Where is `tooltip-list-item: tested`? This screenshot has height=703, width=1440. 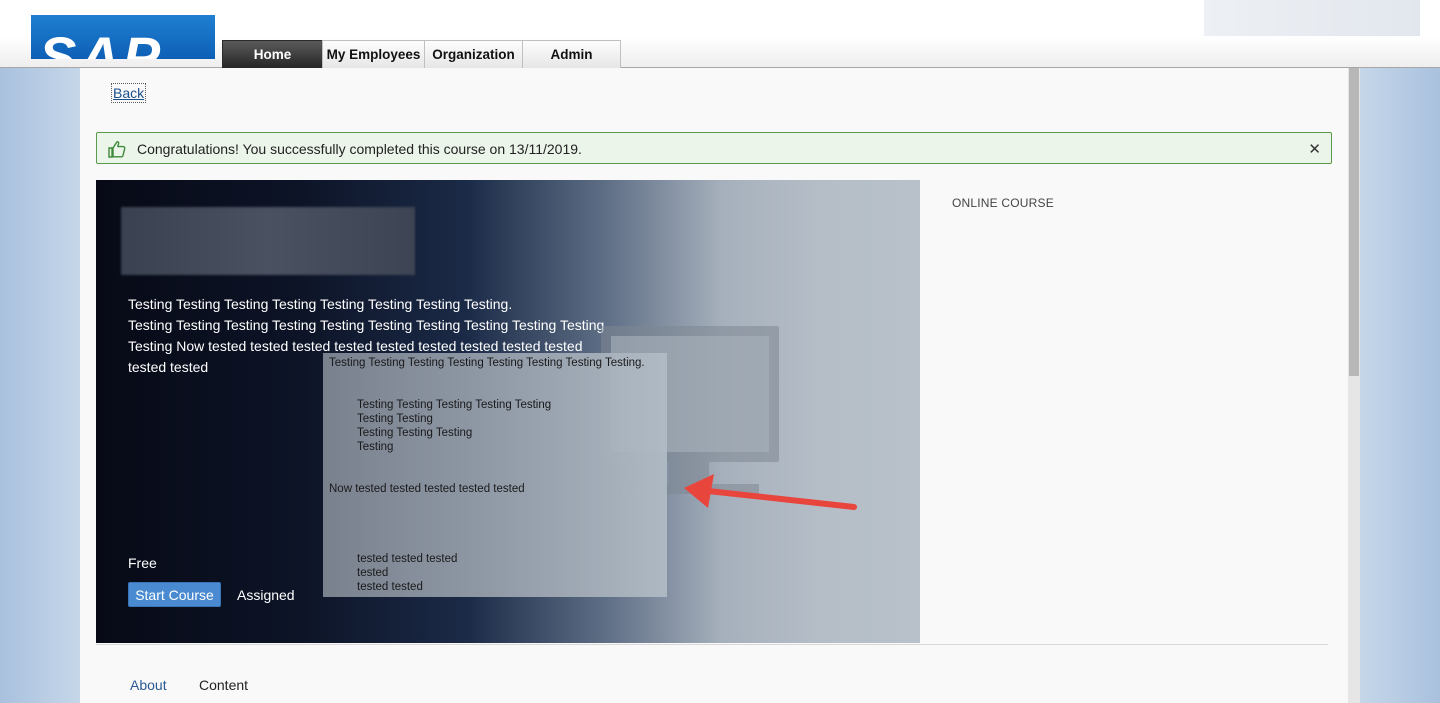
tooltip-list-item: tested is located at coordinates (373, 573).